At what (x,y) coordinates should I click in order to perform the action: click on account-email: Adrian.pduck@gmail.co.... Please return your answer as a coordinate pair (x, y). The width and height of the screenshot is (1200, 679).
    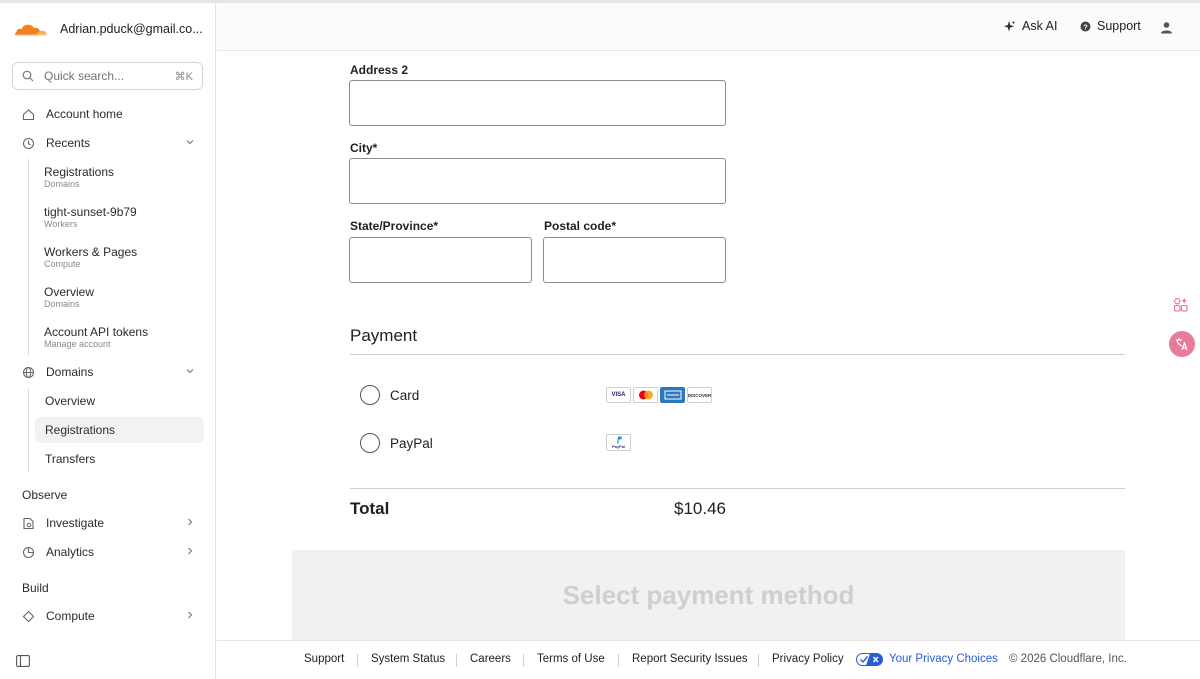
    Looking at the image, I should click on (131, 29).